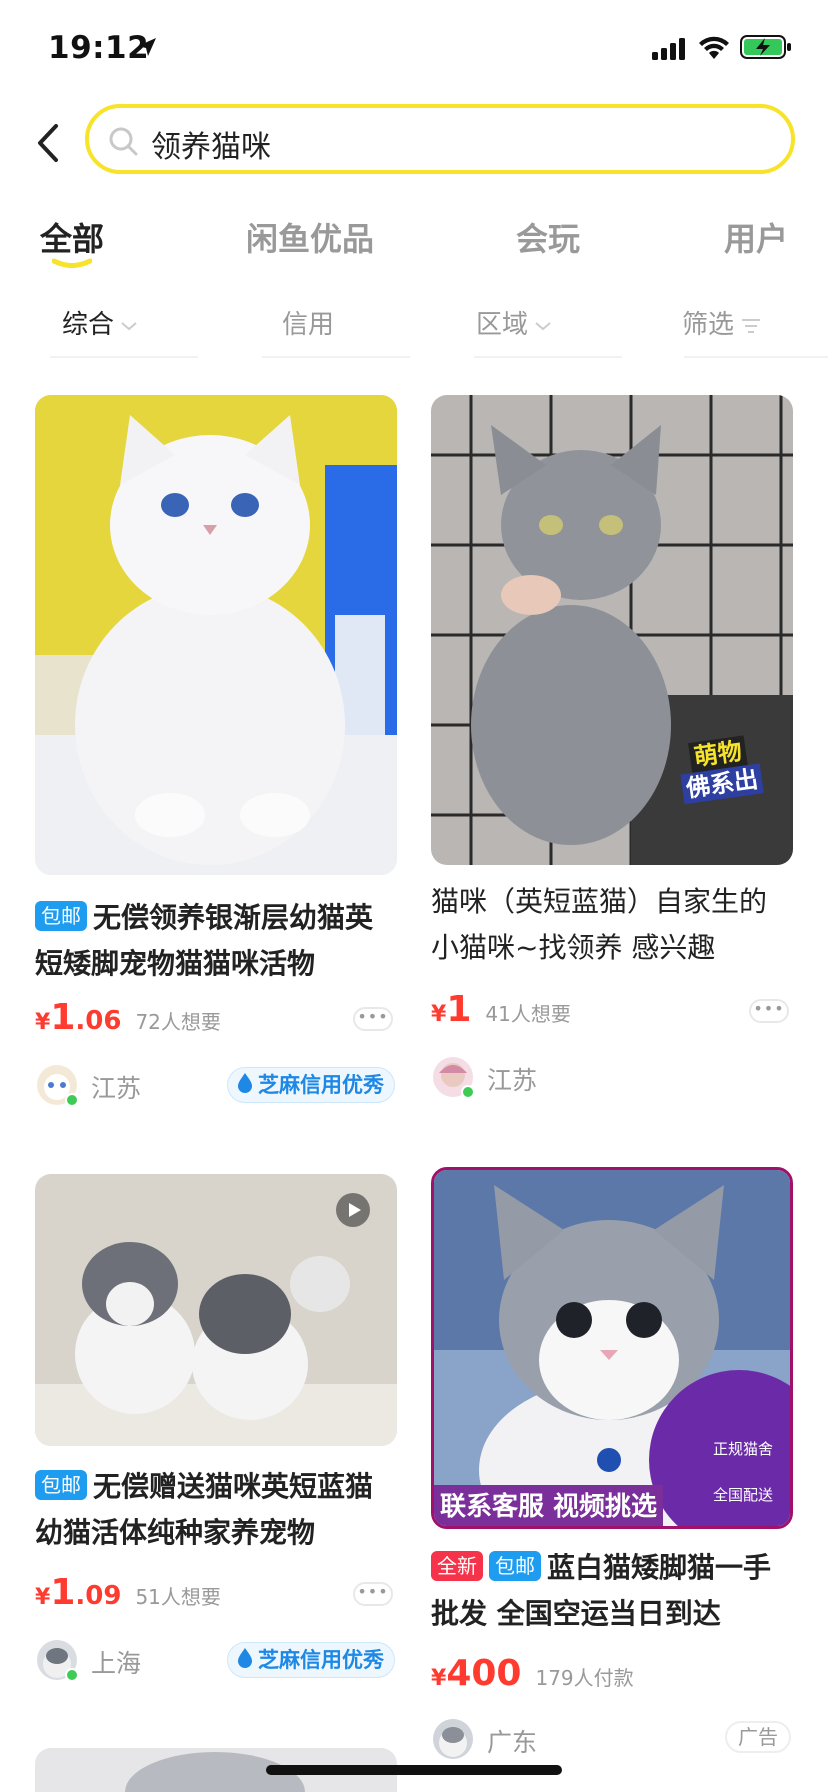 This screenshot has width=828, height=1792. I want to click on brand-new-tag: 全新, so click(457, 1566).